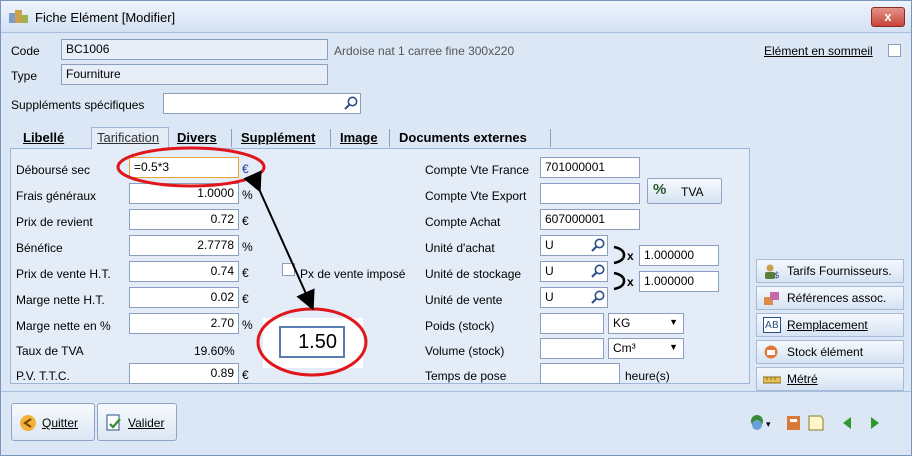 The image size is (912, 456). What do you see at coordinates (647, 376) in the screenshot?
I see `pose-unit: heure(s)` at bounding box center [647, 376].